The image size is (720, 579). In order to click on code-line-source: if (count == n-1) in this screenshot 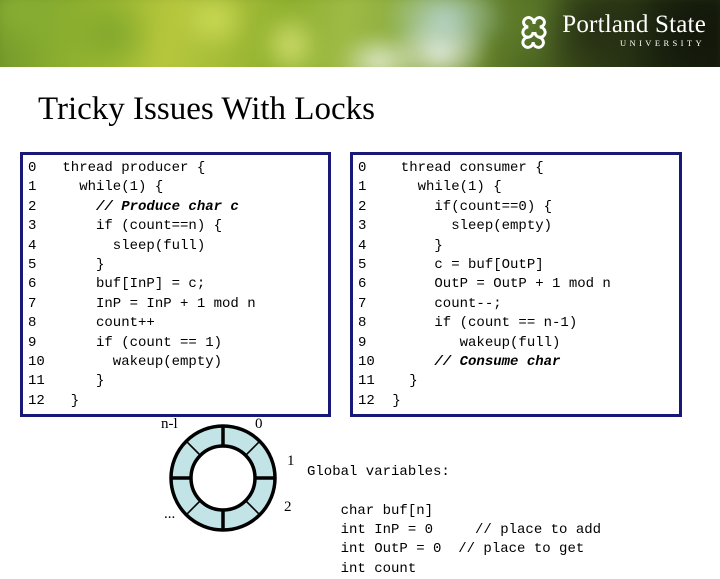, I will do `click(481, 323)`.